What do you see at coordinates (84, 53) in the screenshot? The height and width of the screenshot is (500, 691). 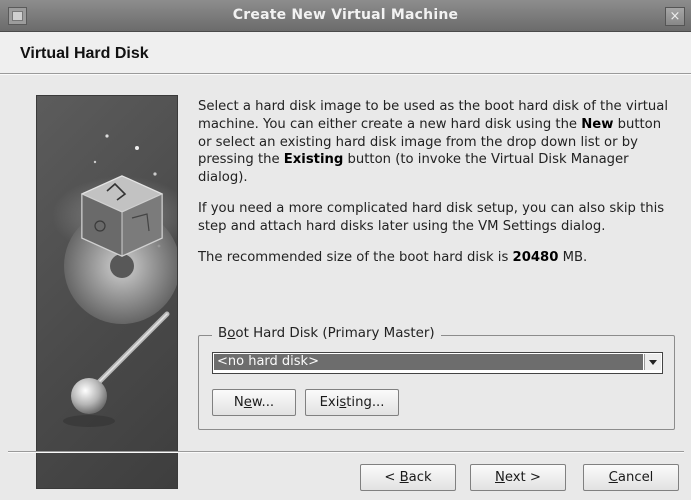 I see `page-title: Virtual Hard Disk` at bounding box center [84, 53].